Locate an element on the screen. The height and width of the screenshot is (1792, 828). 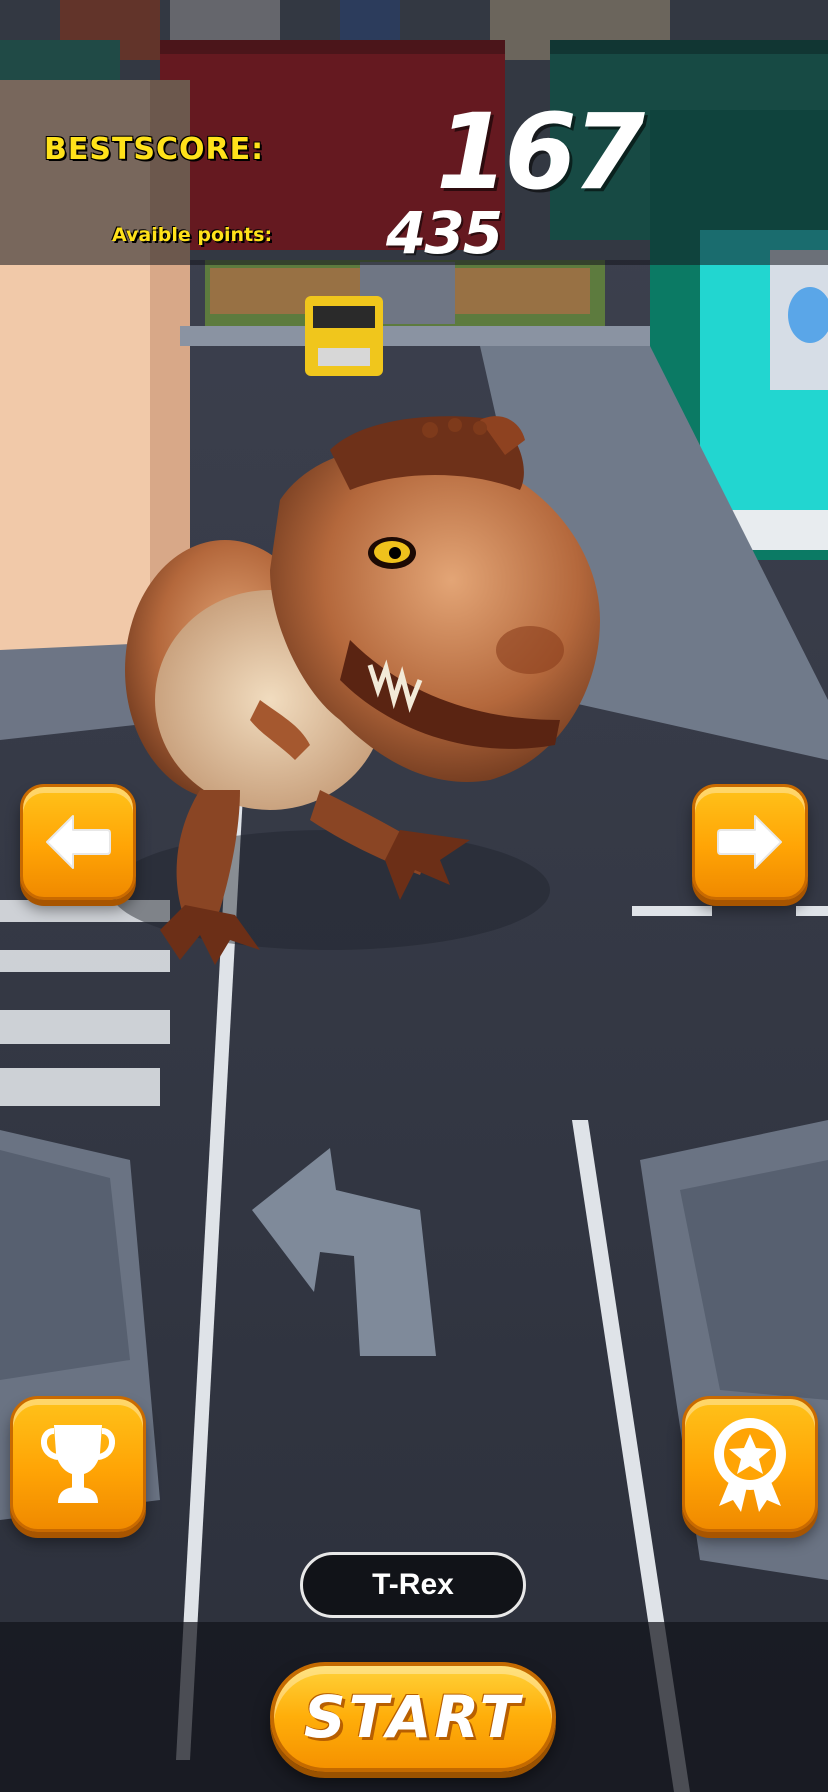
achievements-button is located at coordinates (750, 1464).